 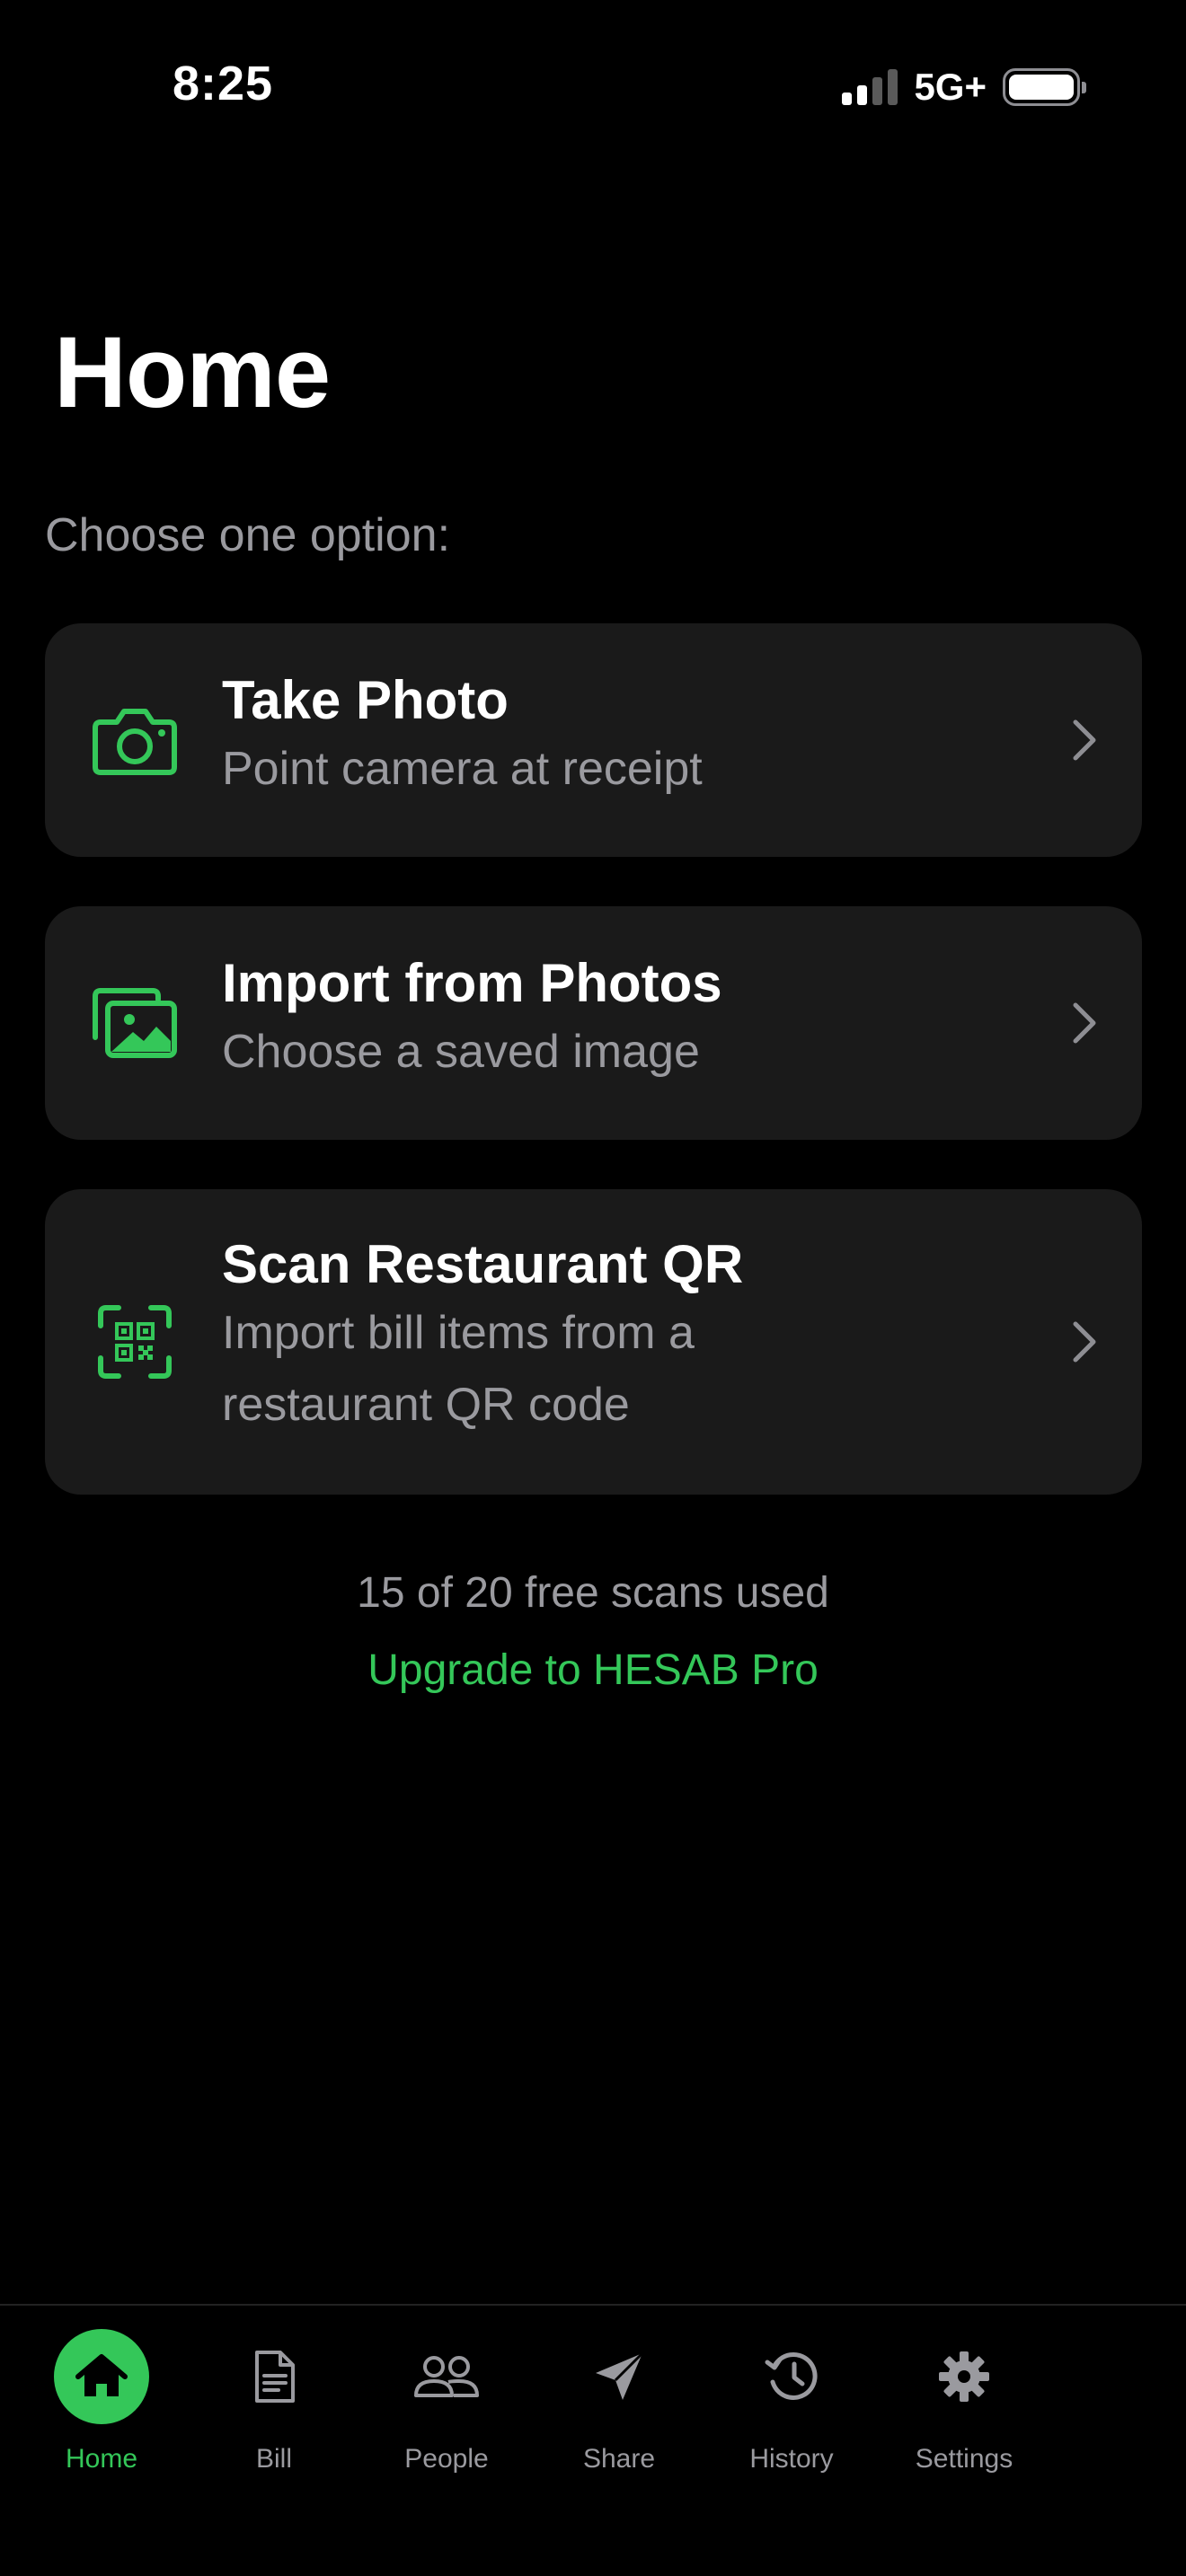 What do you see at coordinates (446, 2376) in the screenshot?
I see `people-icon` at bounding box center [446, 2376].